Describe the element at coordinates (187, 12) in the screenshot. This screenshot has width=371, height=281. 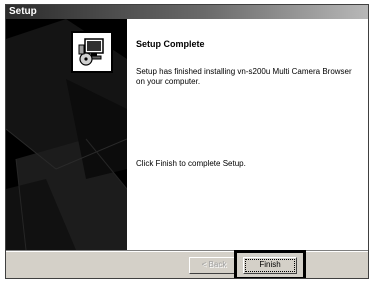
I see `title-bar: Setup` at that location.